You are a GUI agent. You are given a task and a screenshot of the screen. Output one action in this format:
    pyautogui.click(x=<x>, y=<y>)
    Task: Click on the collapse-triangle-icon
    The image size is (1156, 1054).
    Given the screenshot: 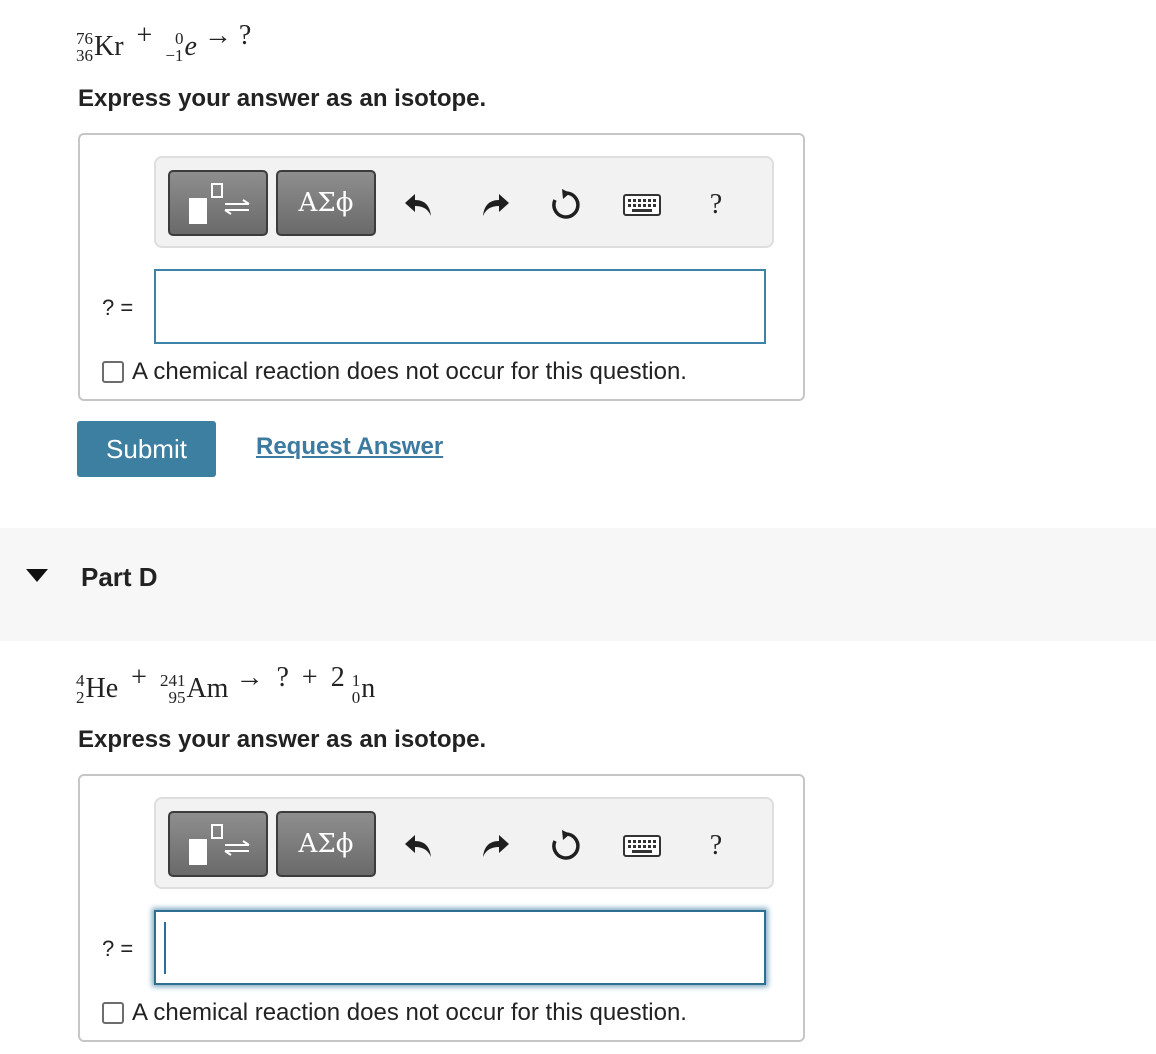 What is the action you would take?
    pyautogui.click(x=37, y=575)
    